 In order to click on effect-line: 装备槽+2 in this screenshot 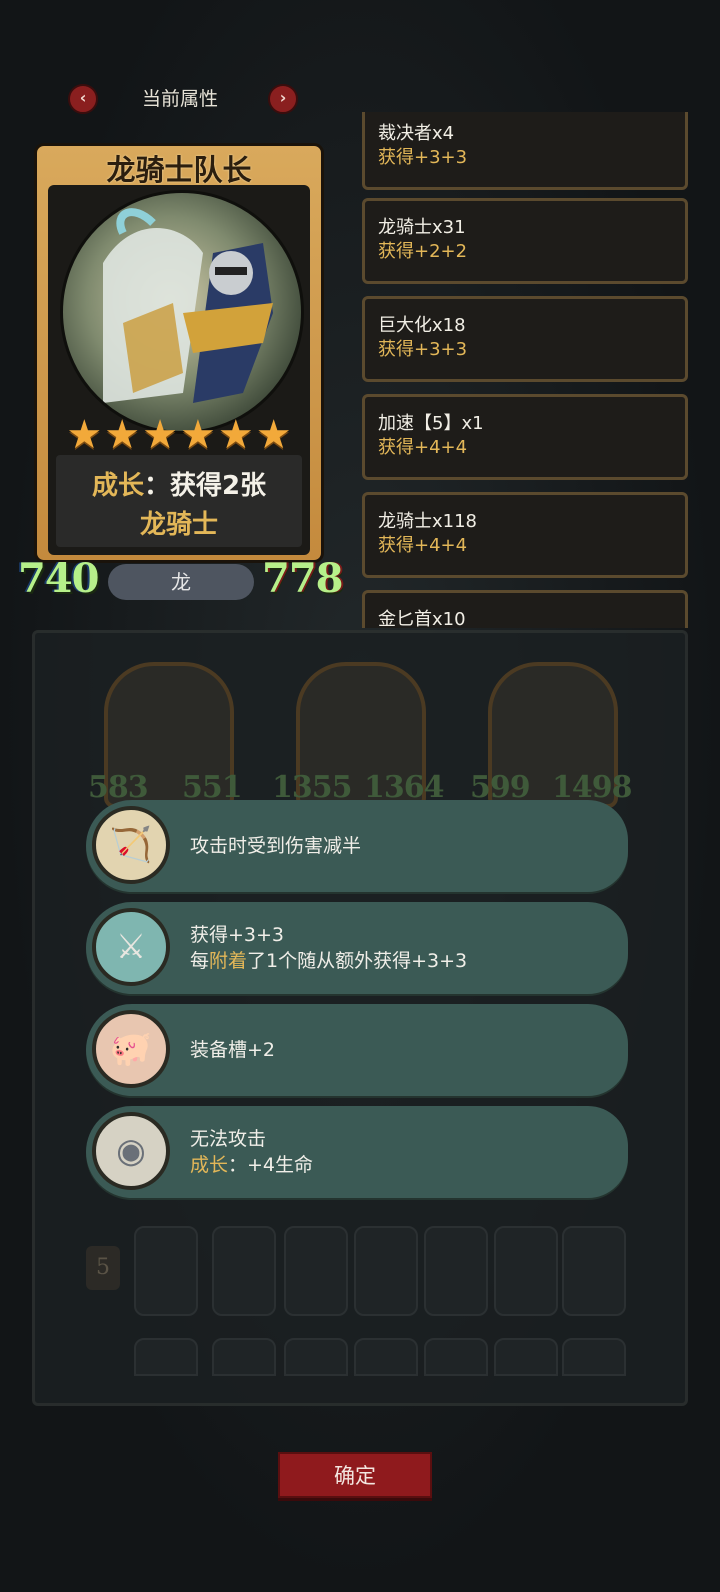, I will do `click(233, 1050)`.